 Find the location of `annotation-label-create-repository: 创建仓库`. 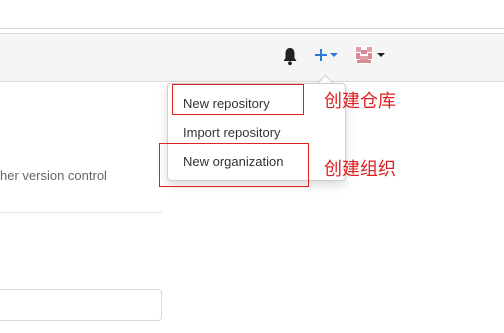

annotation-label-create-repository: 创建仓库 is located at coordinates (360, 101).